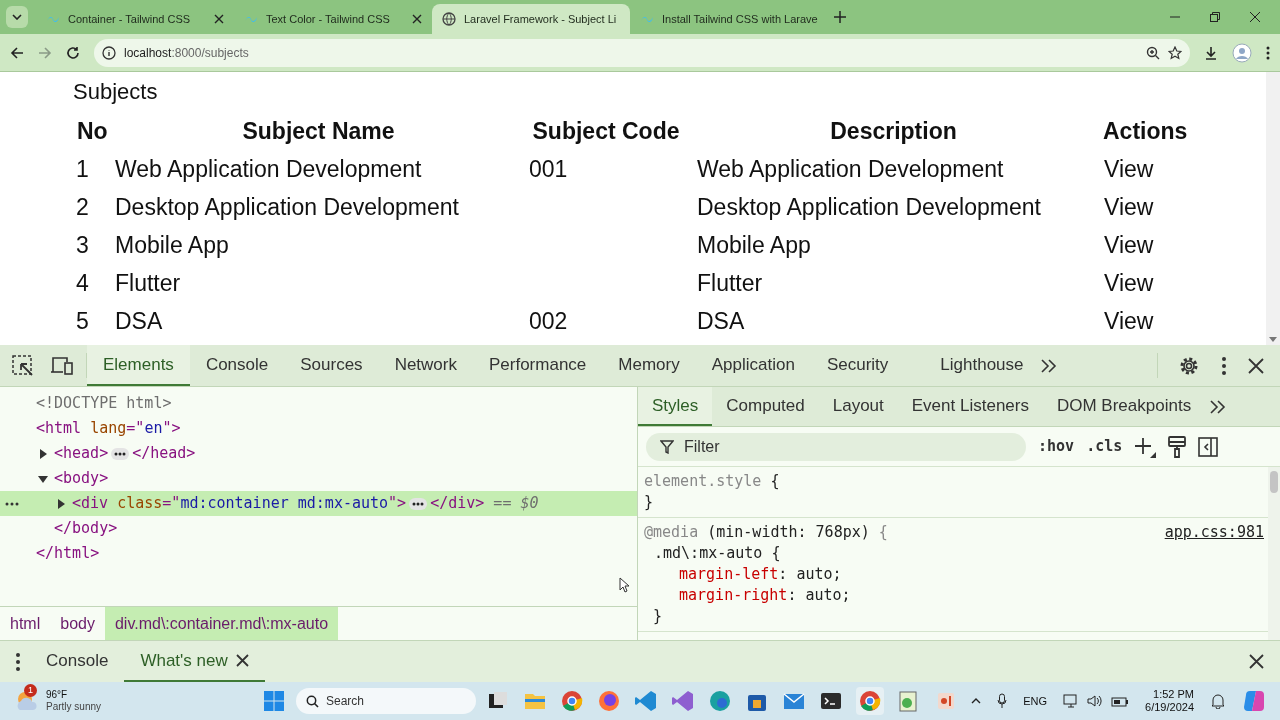 Image resolution: width=1280 pixels, height=720 pixels. What do you see at coordinates (1169, 707) in the screenshot?
I see `clock-date: 6/19/2024` at bounding box center [1169, 707].